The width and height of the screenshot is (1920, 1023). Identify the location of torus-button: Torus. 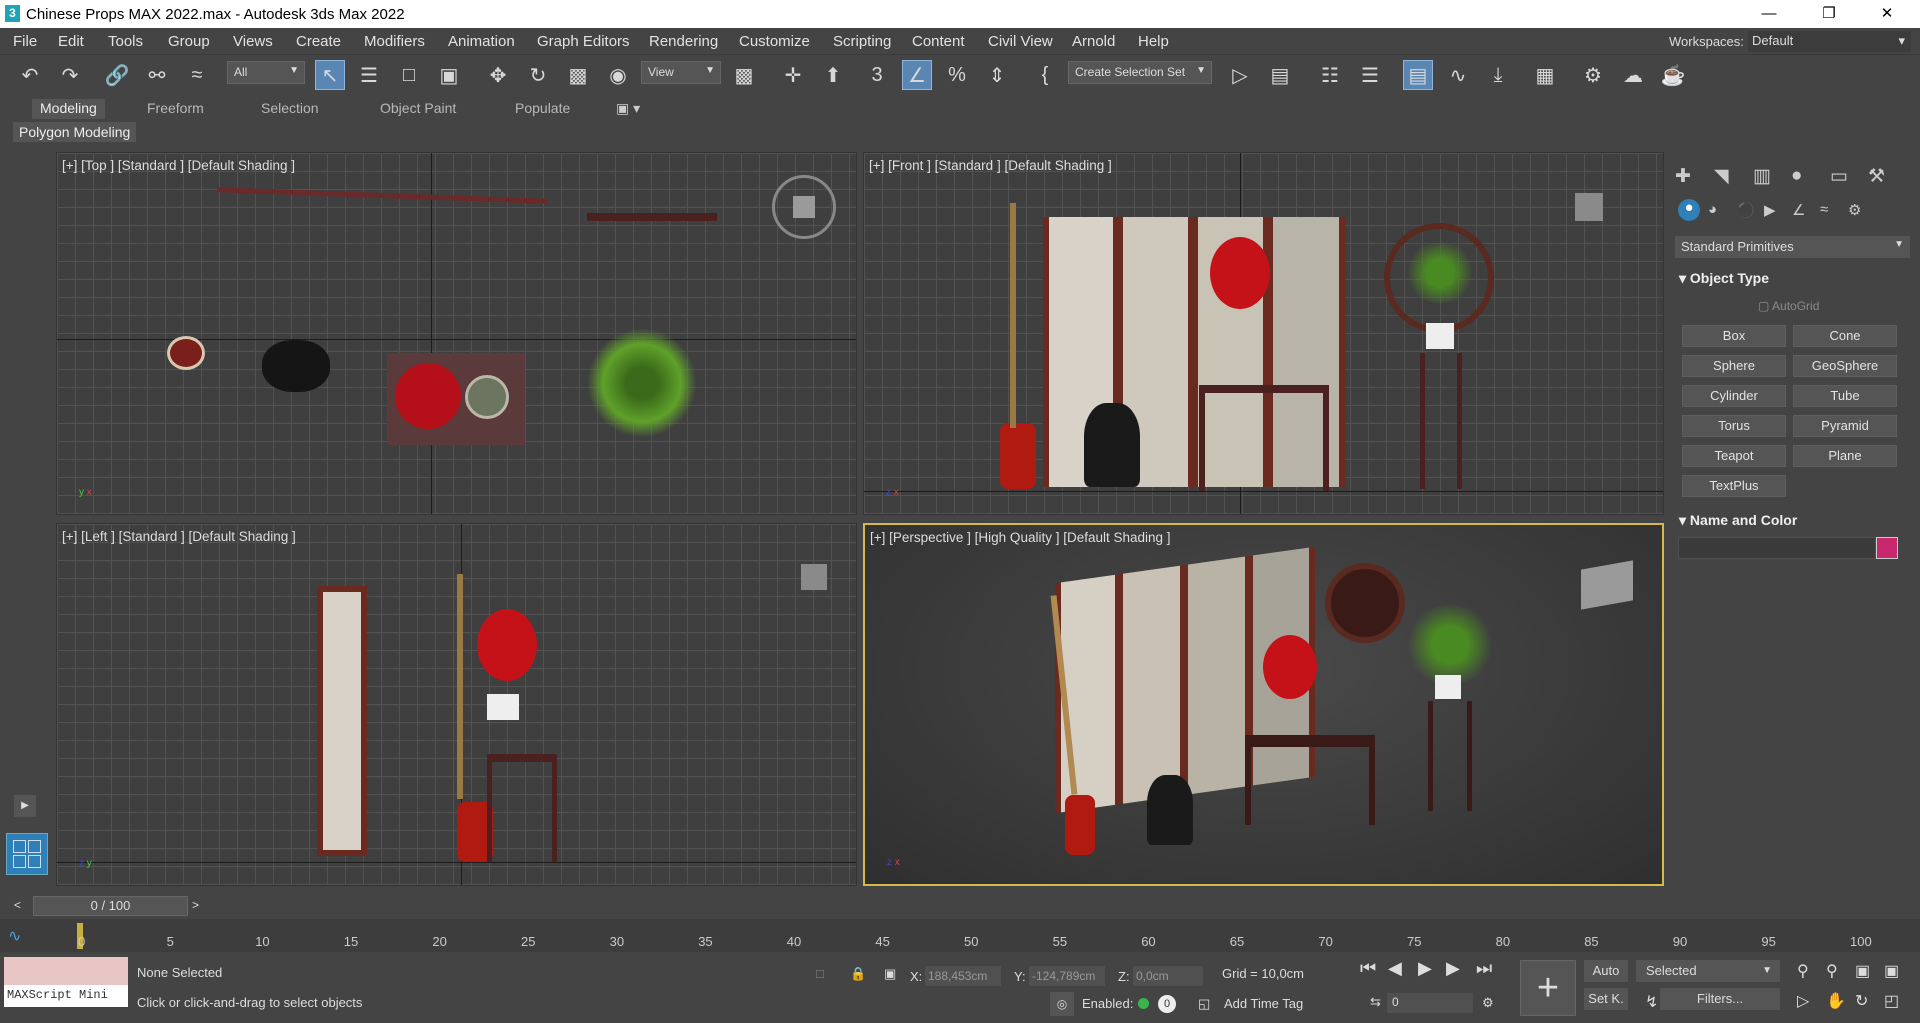
(1734, 426).